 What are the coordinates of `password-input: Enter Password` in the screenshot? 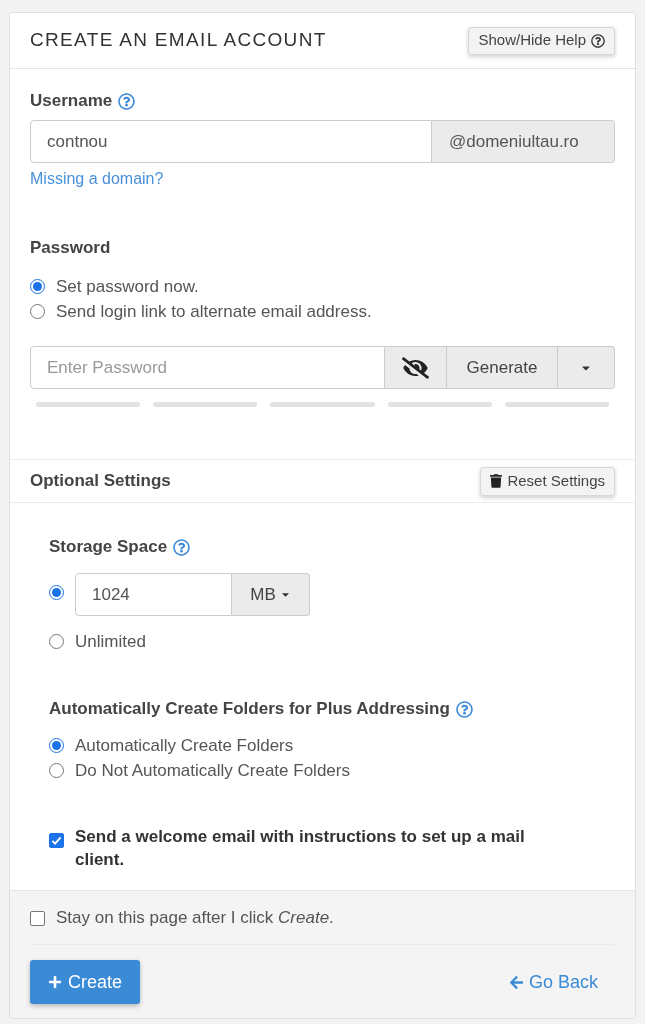 It's located at (207, 367).